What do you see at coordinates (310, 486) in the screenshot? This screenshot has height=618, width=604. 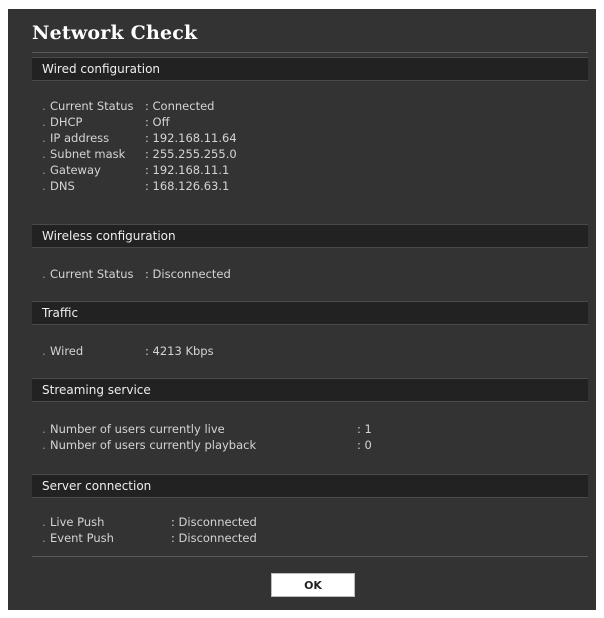 I see `section-header-server: Server connection` at bounding box center [310, 486].